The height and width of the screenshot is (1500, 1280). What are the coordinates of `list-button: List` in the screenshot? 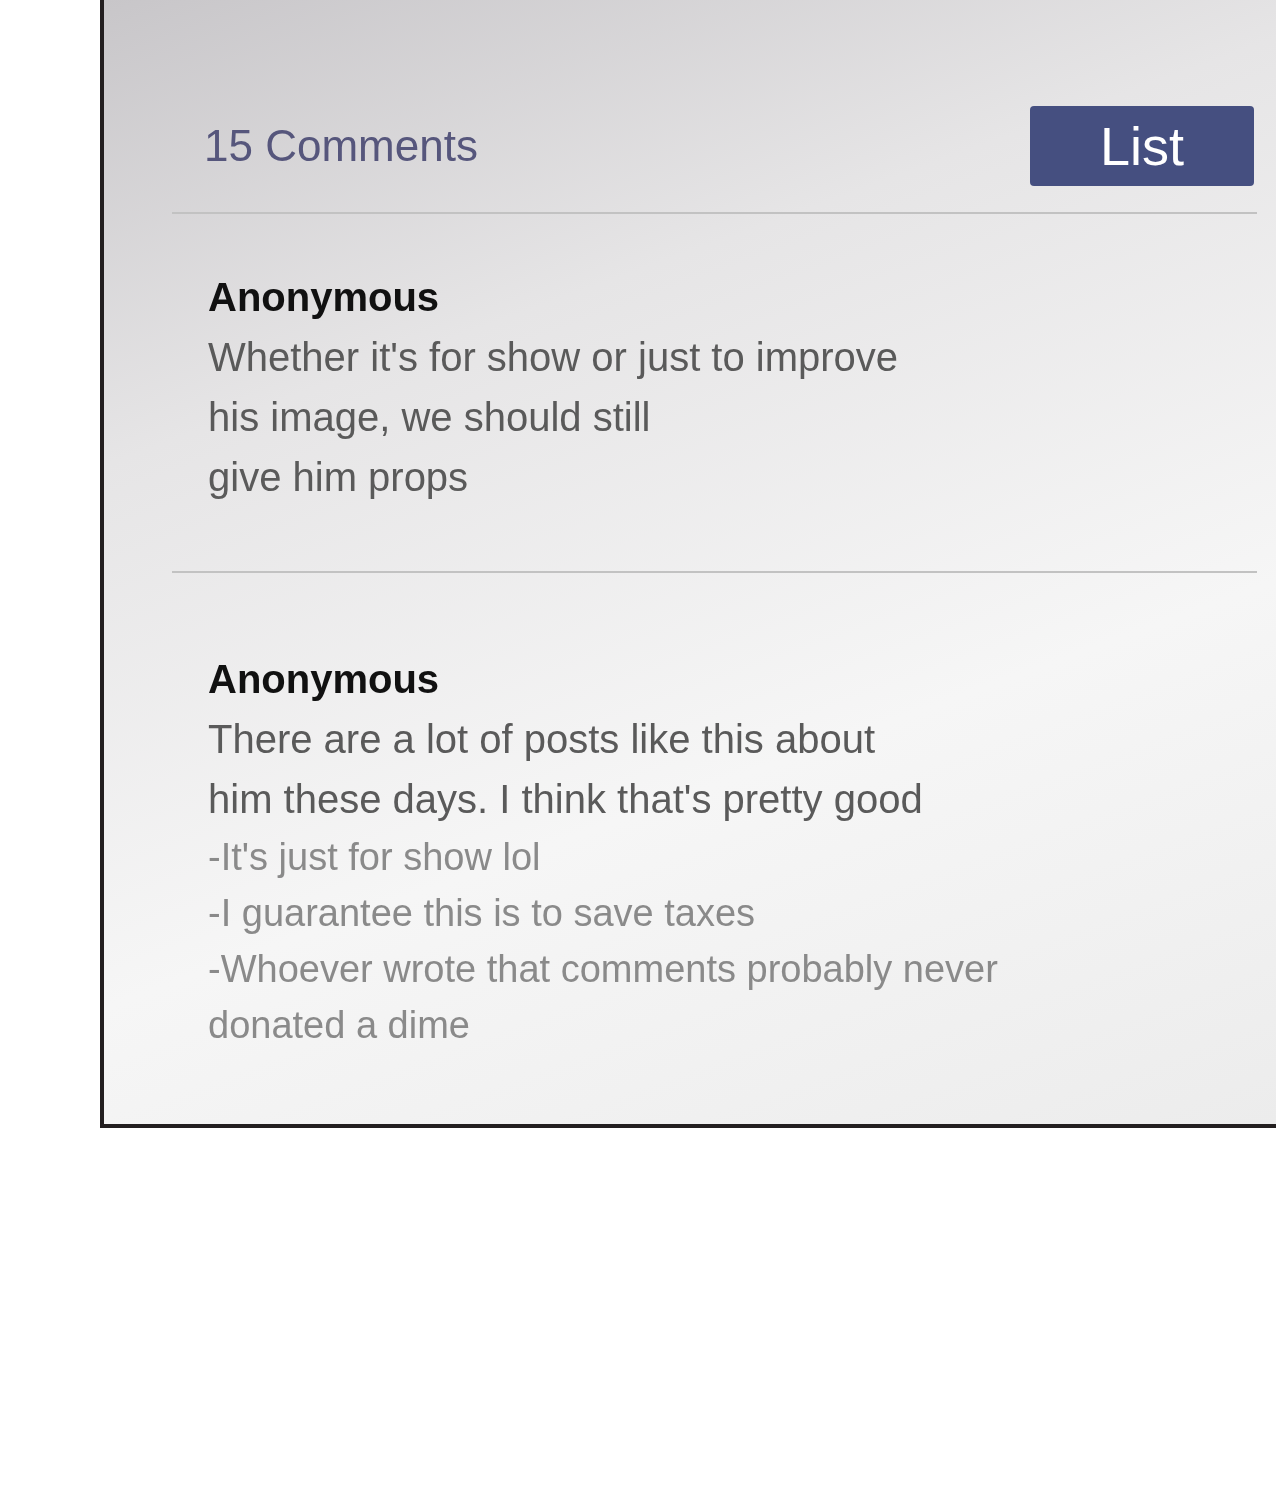 It's located at (1142, 146).